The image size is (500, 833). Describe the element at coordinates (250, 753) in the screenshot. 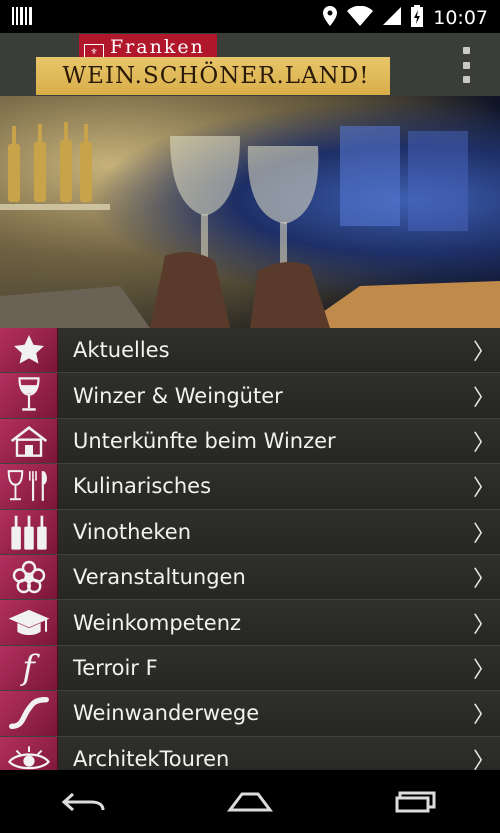

I see `menu-item-architektouren: ArchitekTouren 〉` at that location.